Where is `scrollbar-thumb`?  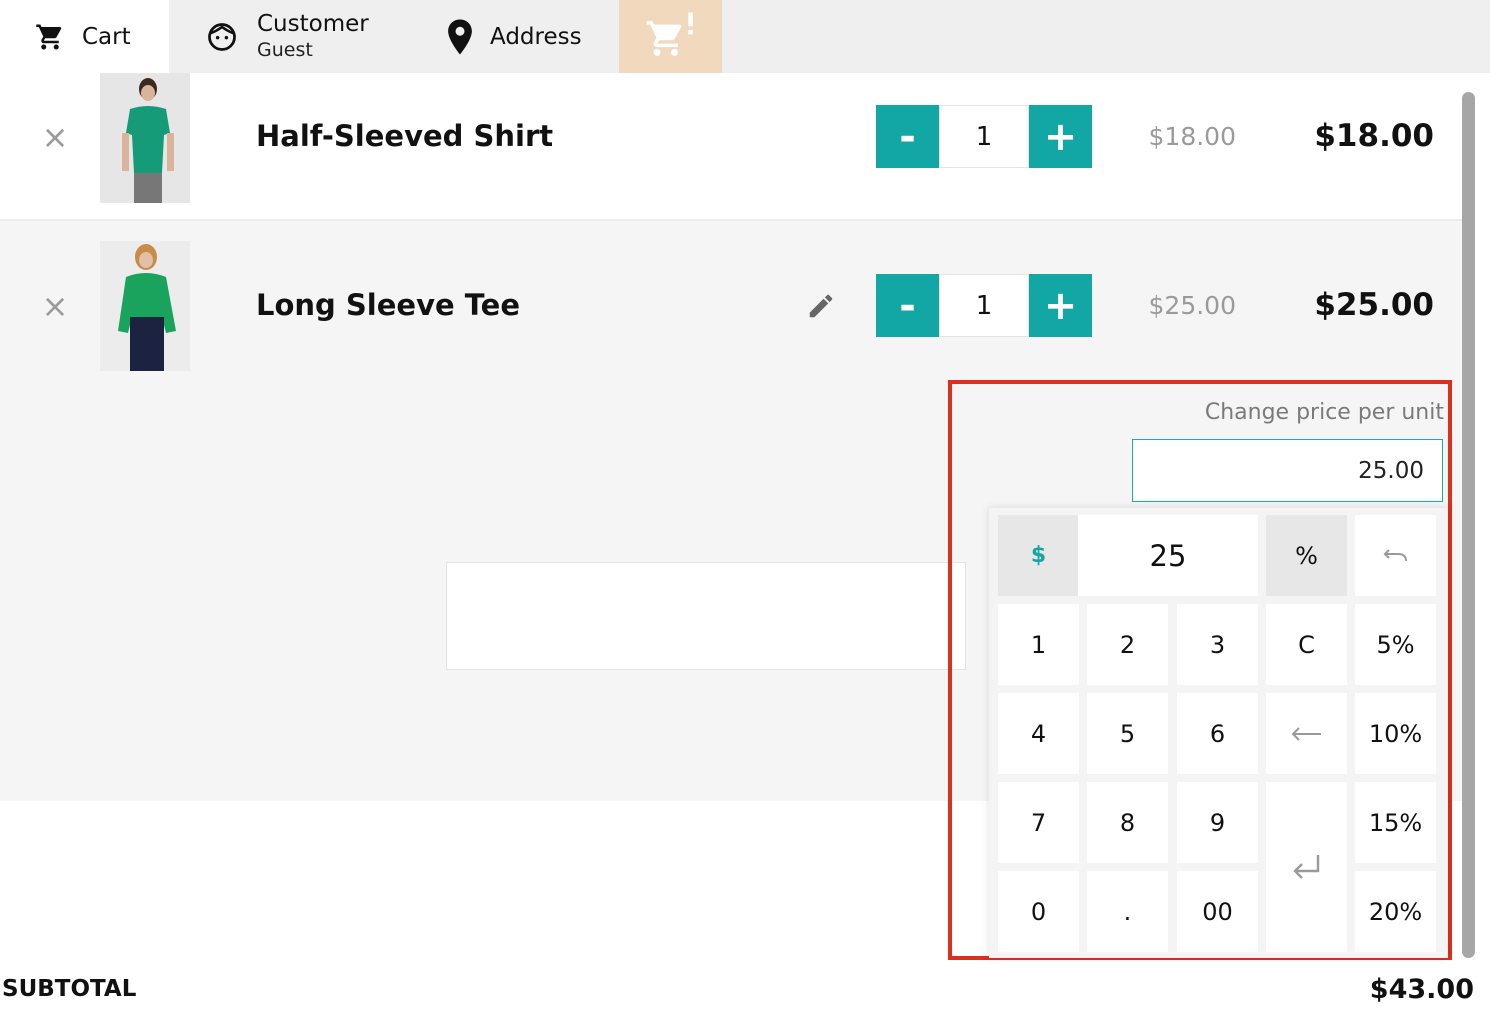 scrollbar-thumb is located at coordinates (1468, 525).